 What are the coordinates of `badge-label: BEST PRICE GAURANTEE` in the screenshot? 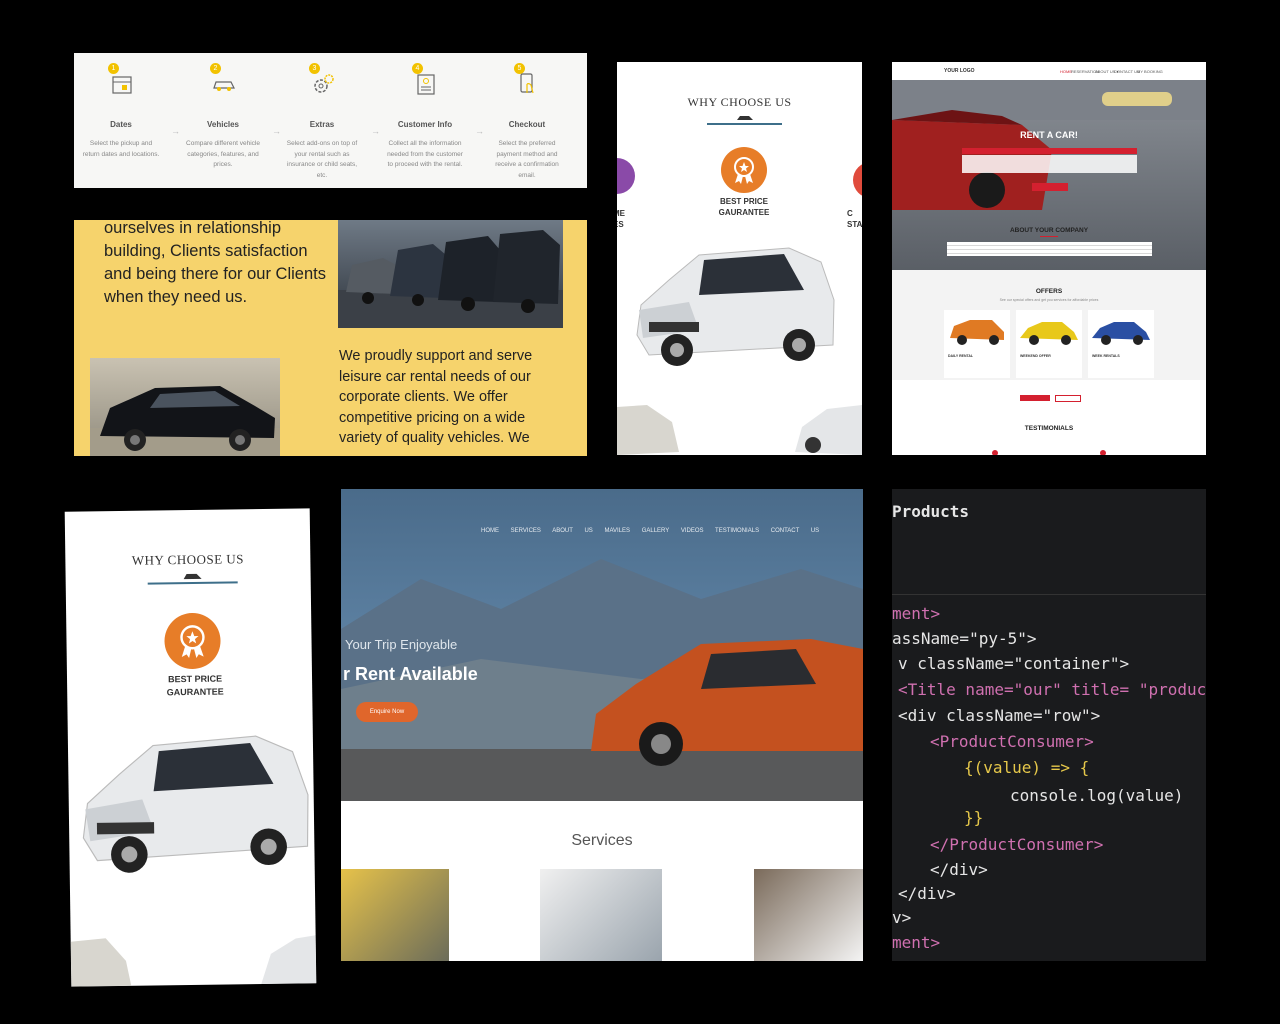 It's located at (195, 685).